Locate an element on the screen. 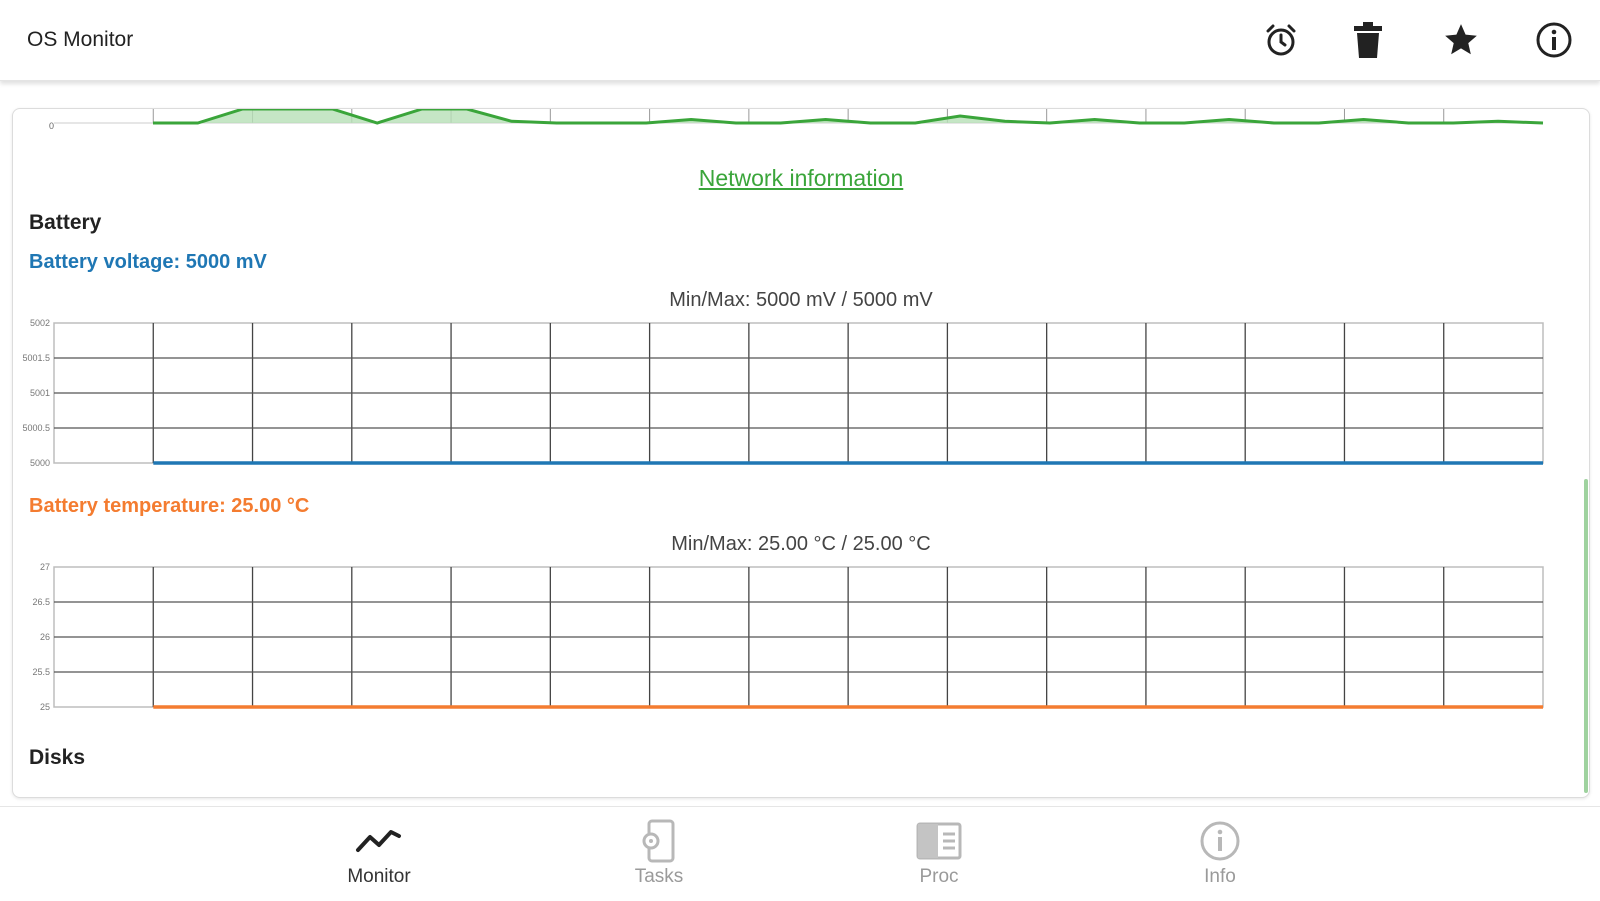 This screenshot has height=901, width=1600. battery-temperature-y-tick: 25.5 is located at coordinates (41, 672).